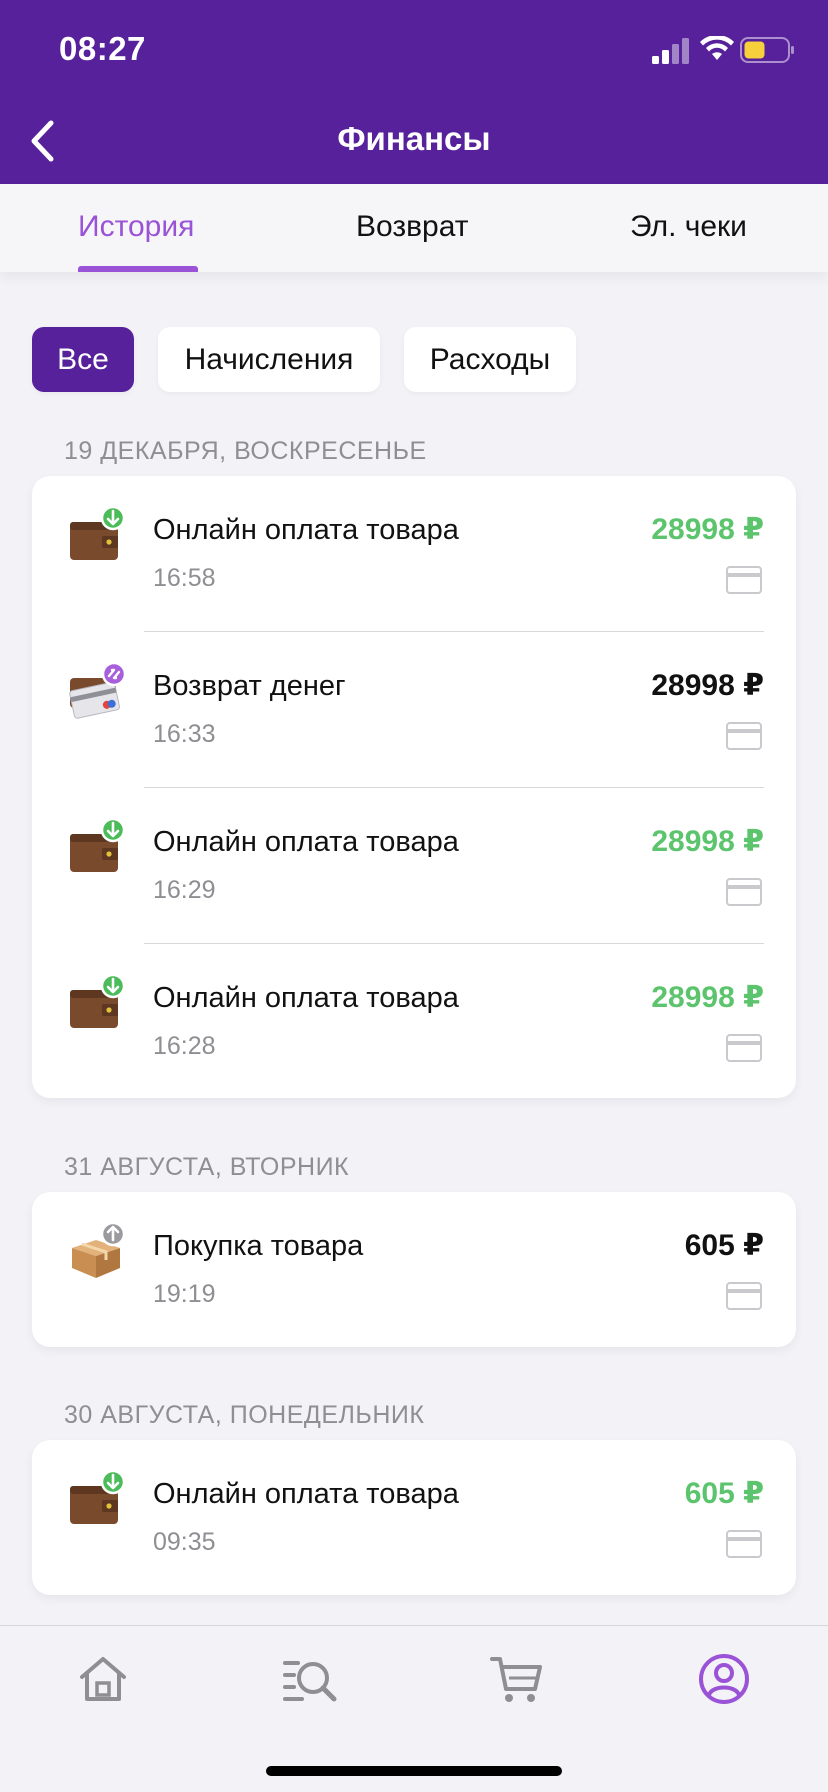 The width and height of the screenshot is (828, 1792). What do you see at coordinates (83, 359) in the screenshot?
I see `filter-all-chip: Все` at bounding box center [83, 359].